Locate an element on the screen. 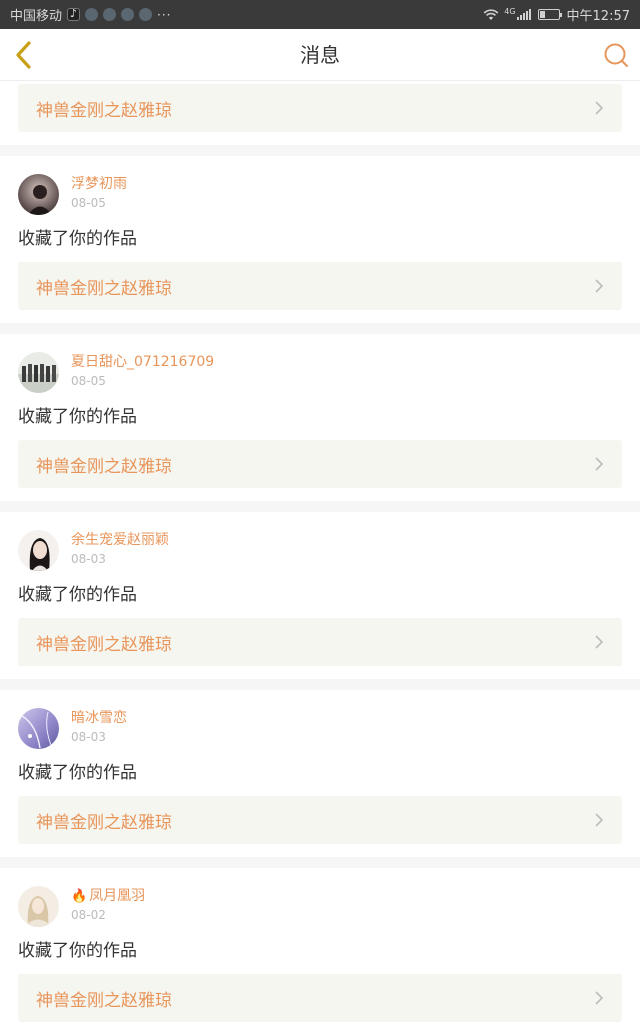 Image resolution: width=640 pixels, height=1024 pixels. username: 余生宠爱赵丽颖 is located at coordinates (120, 540).